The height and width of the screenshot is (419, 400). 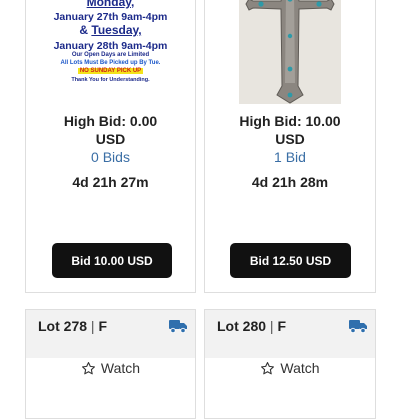 I want to click on flyer-date-2: January 28th 9am-4pm, so click(x=110, y=46).